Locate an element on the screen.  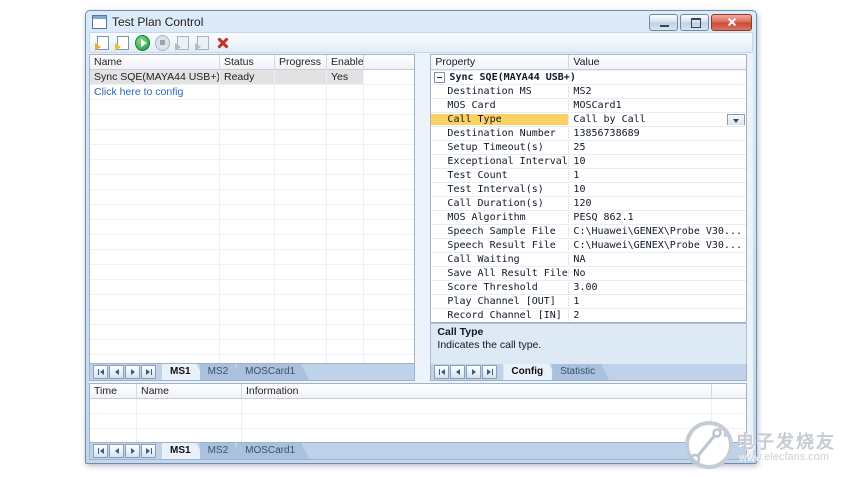
col-progress: Progress is located at coordinates (301, 62).